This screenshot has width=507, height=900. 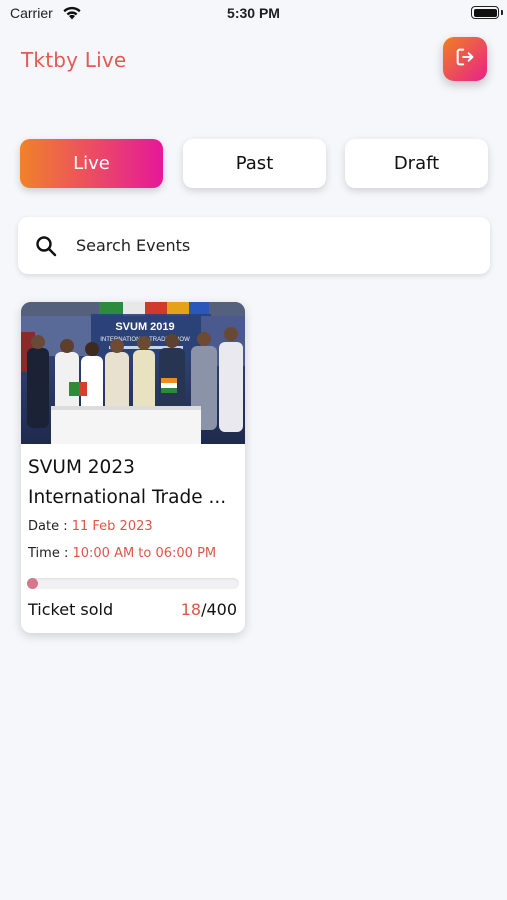 I want to click on tickets-sold: 18, so click(x=191, y=609).